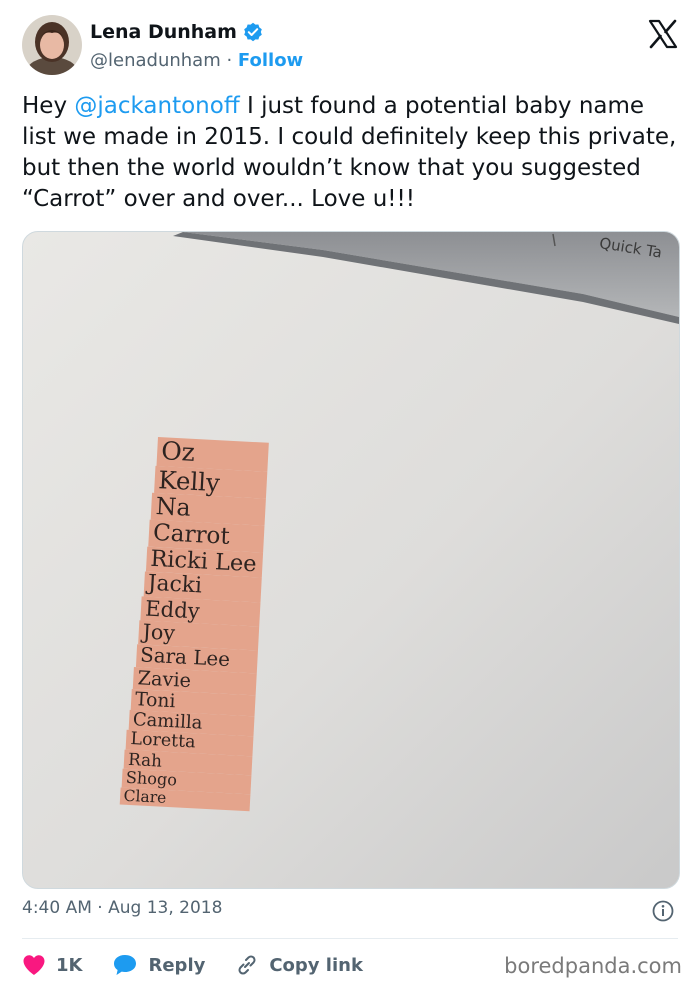 This screenshot has width=700, height=990. What do you see at coordinates (663, 34) in the screenshot?
I see `x-logo-icon` at bounding box center [663, 34].